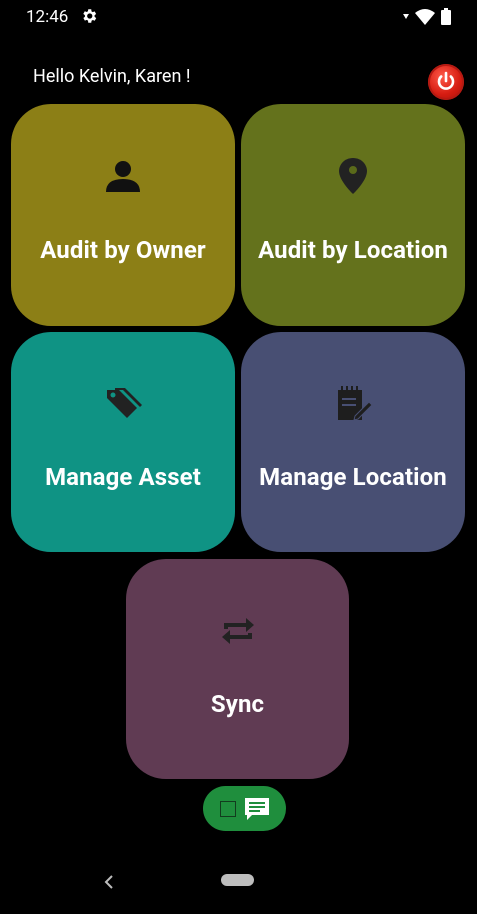  What do you see at coordinates (238, 17) in the screenshot?
I see `status-bar: 12:46` at bounding box center [238, 17].